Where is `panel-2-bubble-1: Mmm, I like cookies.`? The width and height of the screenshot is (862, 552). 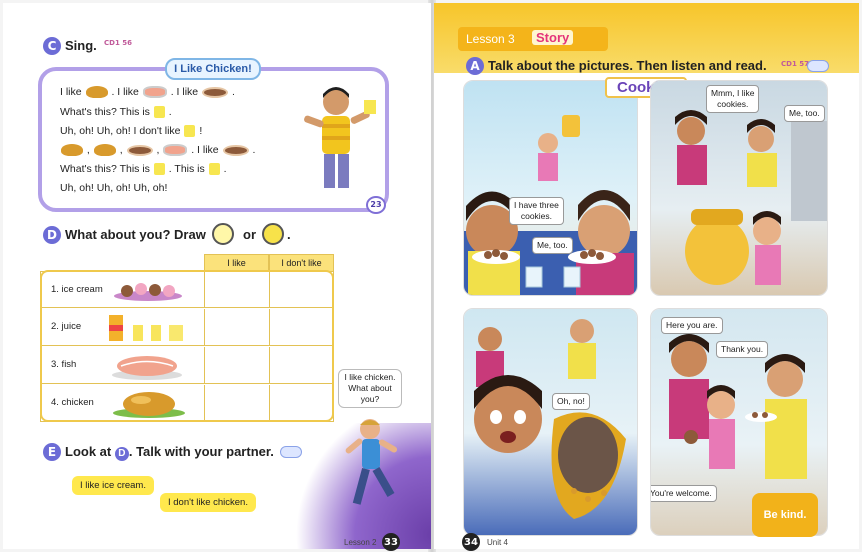
panel-2-bubble-1: Mmm, I like cookies. is located at coordinates (733, 99).